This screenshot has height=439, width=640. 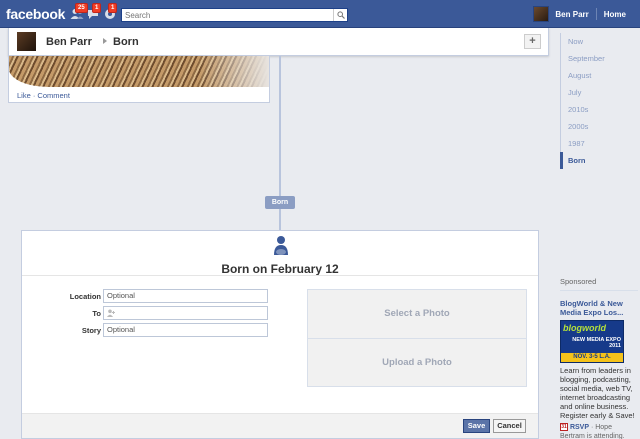 What do you see at coordinates (280, 275) in the screenshot?
I see `divider` at bounding box center [280, 275].